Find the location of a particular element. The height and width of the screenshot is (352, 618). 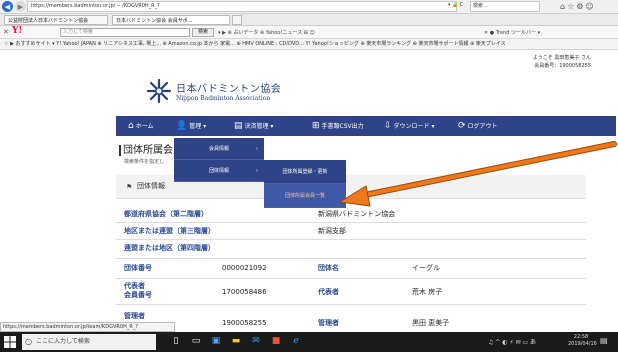

home-icon: ⌂ is located at coordinates (131, 126).